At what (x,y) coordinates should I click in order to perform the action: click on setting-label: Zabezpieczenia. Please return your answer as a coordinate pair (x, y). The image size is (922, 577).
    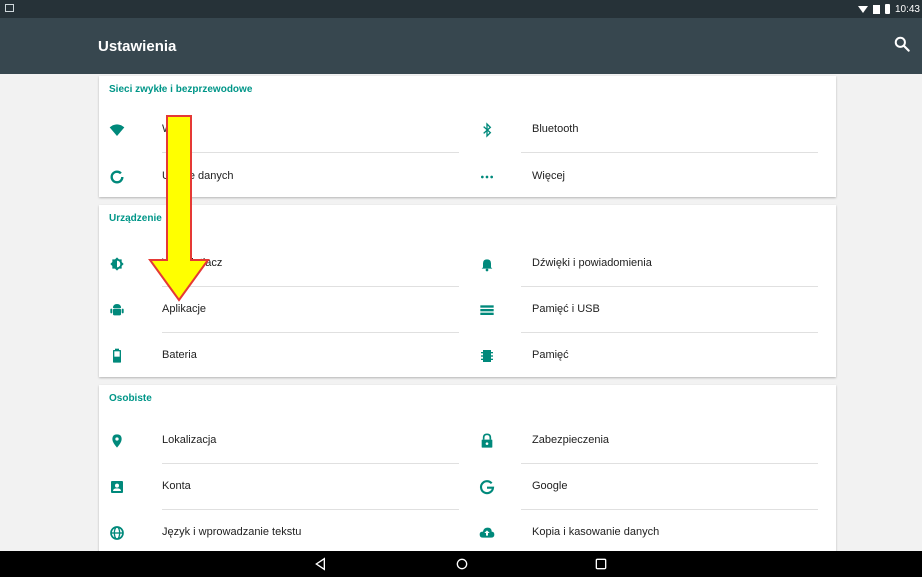
    Looking at the image, I should click on (571, 440).